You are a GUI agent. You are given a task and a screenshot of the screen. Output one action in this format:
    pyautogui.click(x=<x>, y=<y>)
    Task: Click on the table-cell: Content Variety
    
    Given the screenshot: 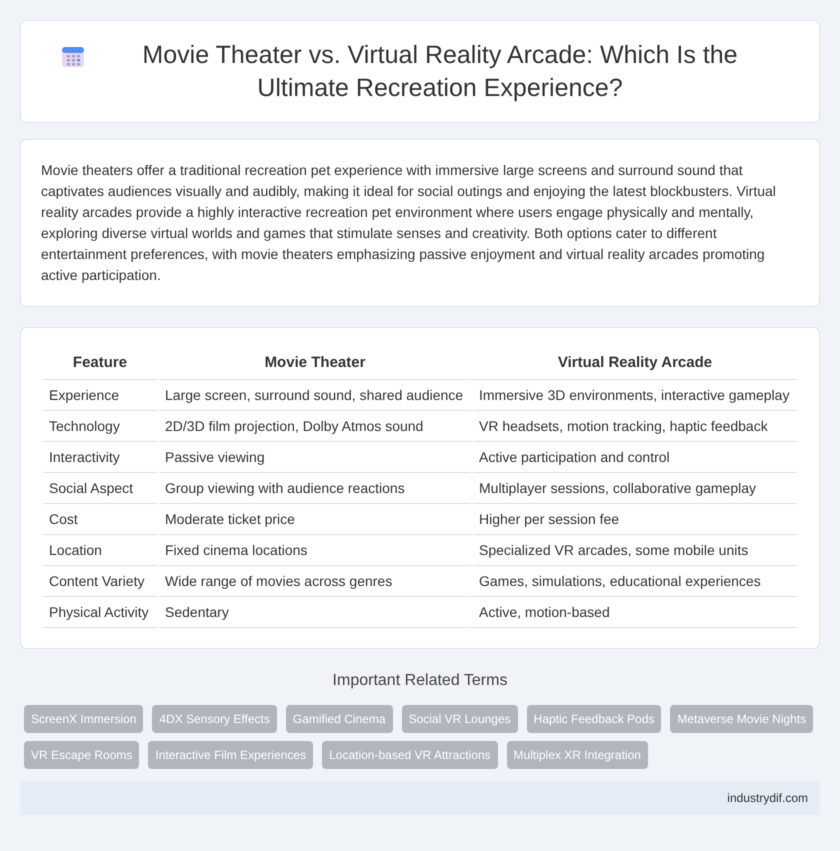 What is the action you would take?
    pyautogui.click(x=100, y=581)
    